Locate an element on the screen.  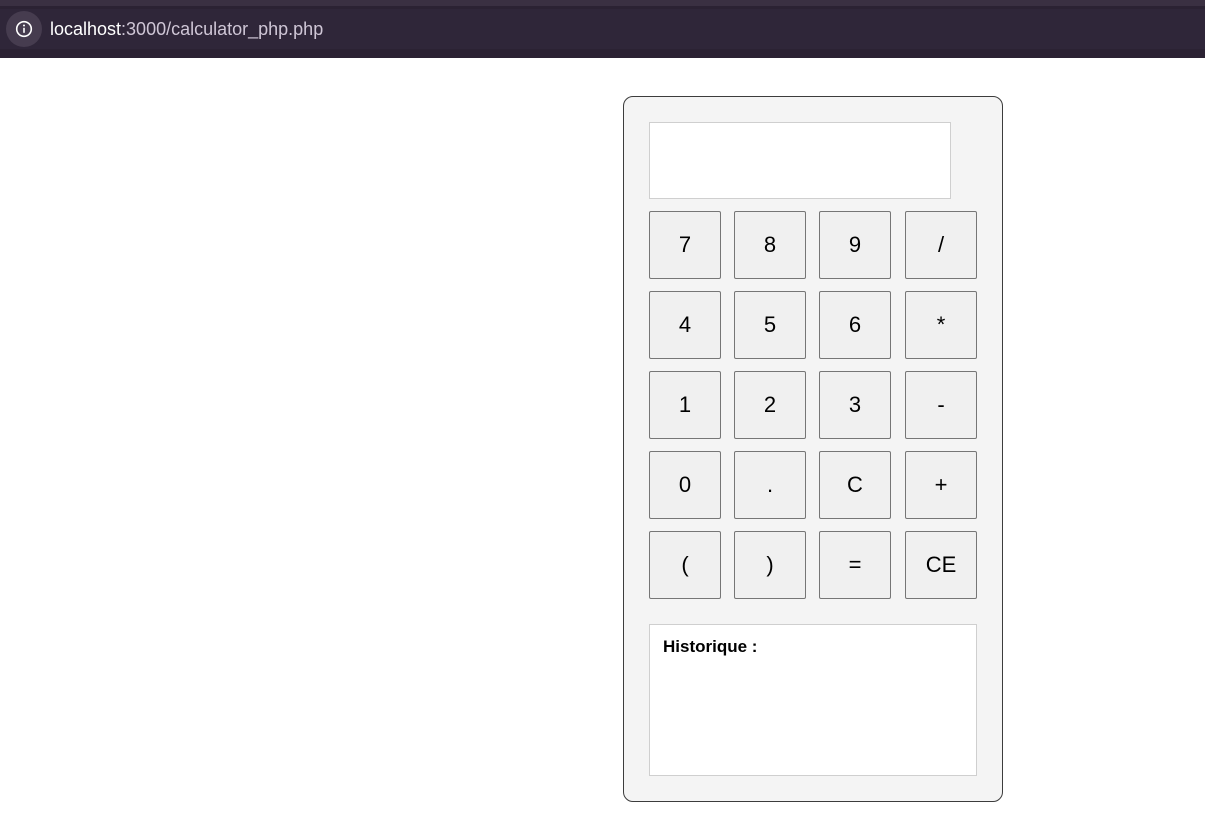
key-8: 8 is located at coordinates (770, 245).